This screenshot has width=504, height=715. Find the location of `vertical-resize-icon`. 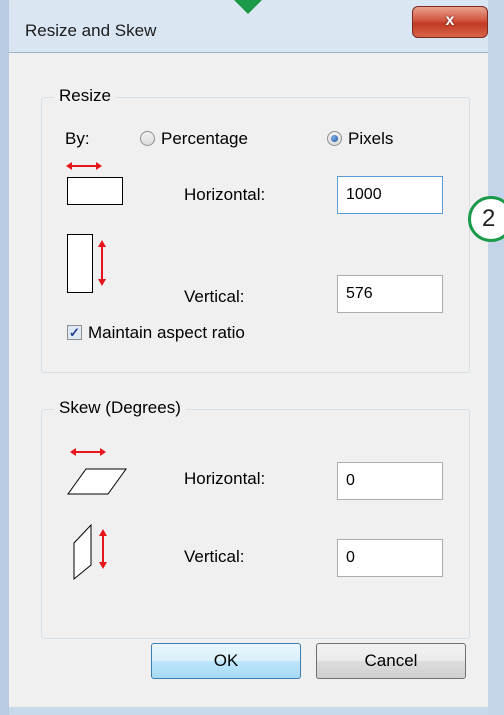

vertical-resize-icon is located at coordinates (86, 263).